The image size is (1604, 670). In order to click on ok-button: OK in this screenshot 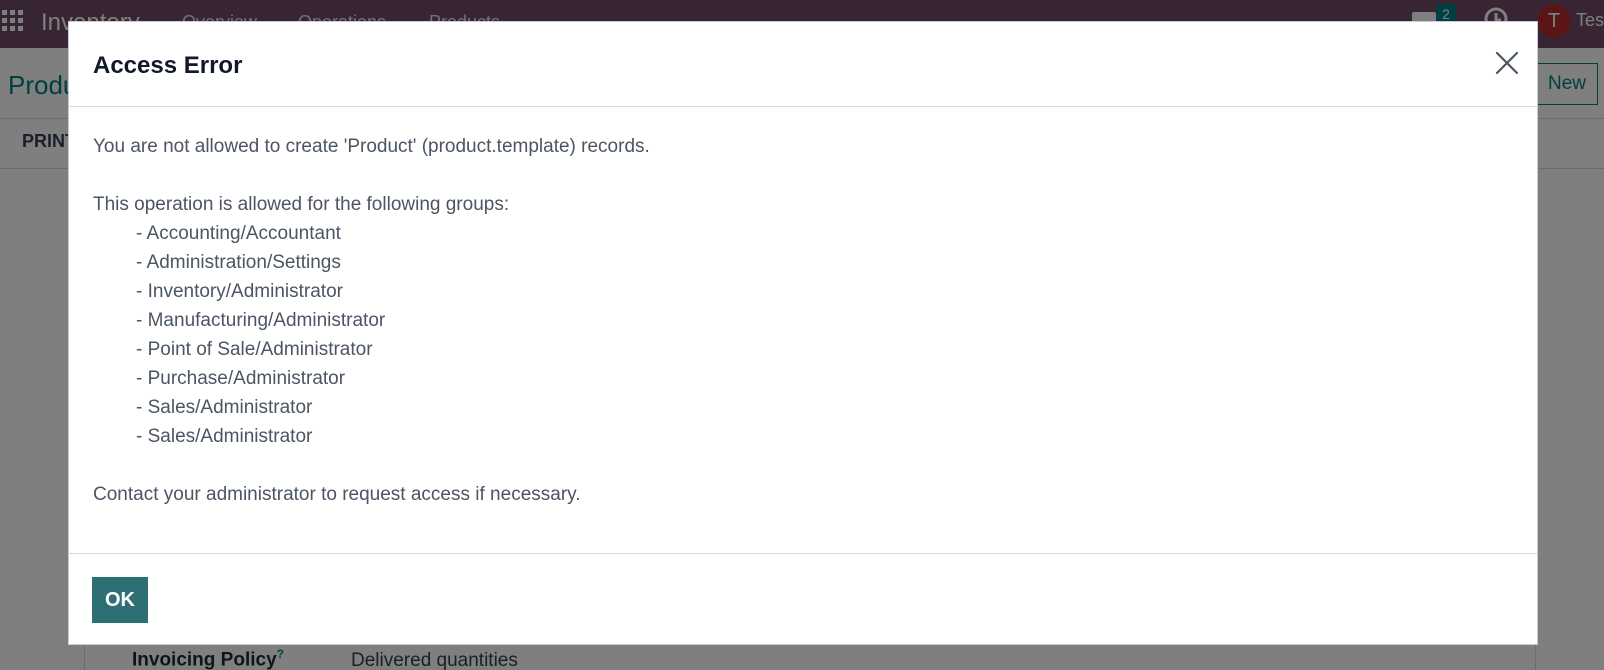, I will do `click(120, 600)`.